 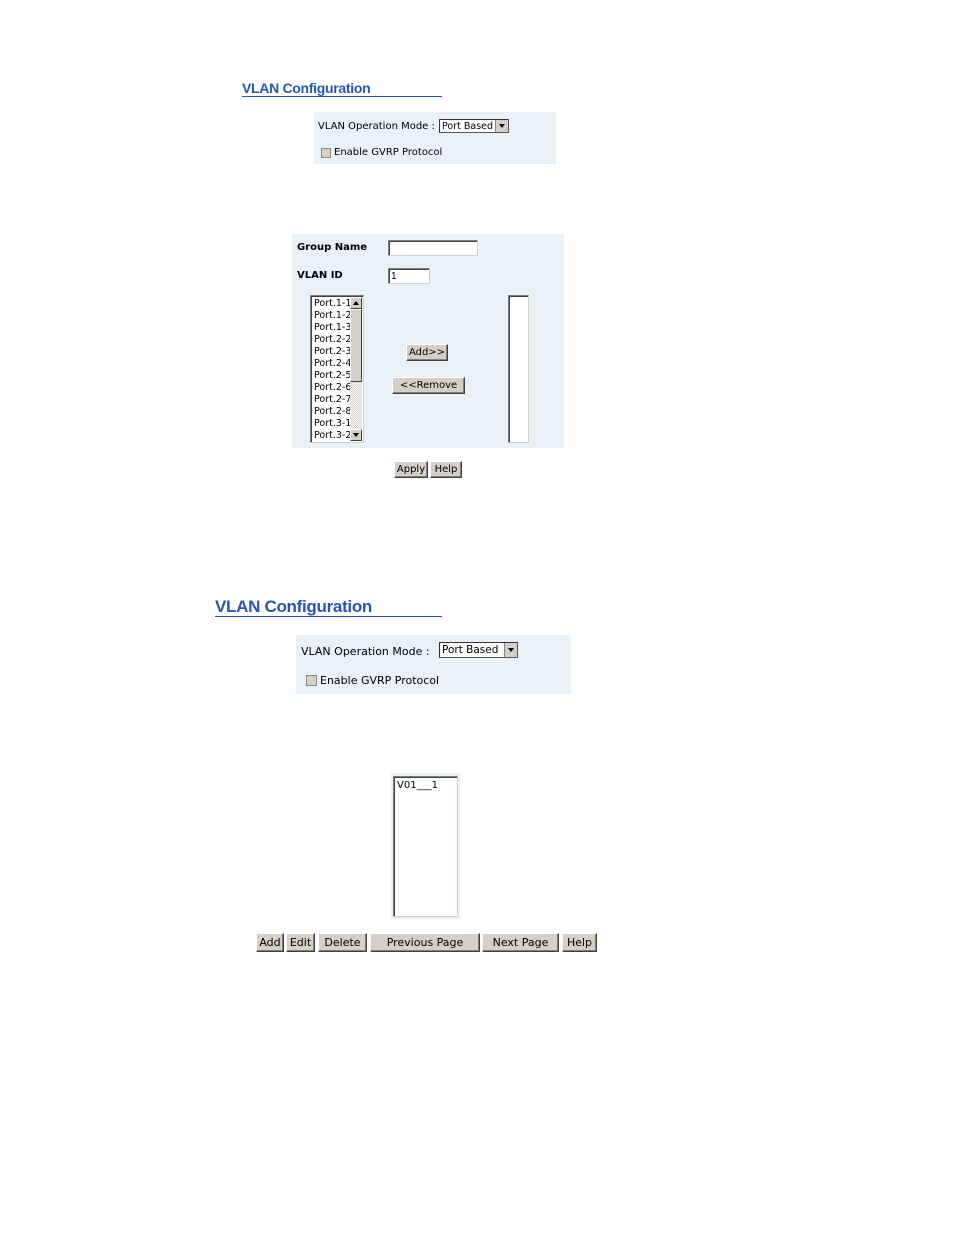 What do you see at coordinates (428, 385) in the screenshot?
I see `remove-port-button: <<Remove` at bounding box center [428, 385].